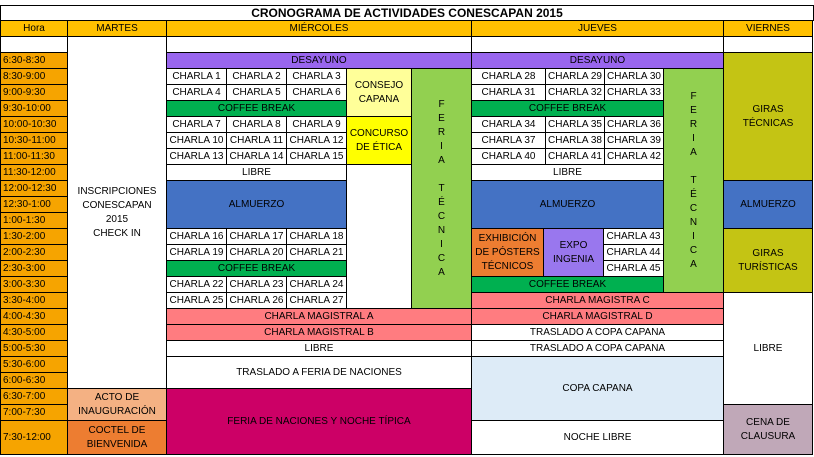 This screenshot has width=814, height=457. What do you see at coordinates (598, 29) in the screenshot?
I see `header-jueves: JUEVES` at bounding box center [598, 29].